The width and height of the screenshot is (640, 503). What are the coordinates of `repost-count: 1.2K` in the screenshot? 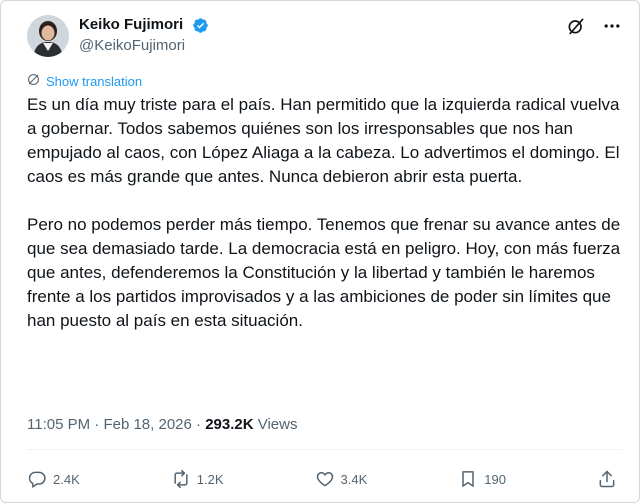 It's located at (210, 479).